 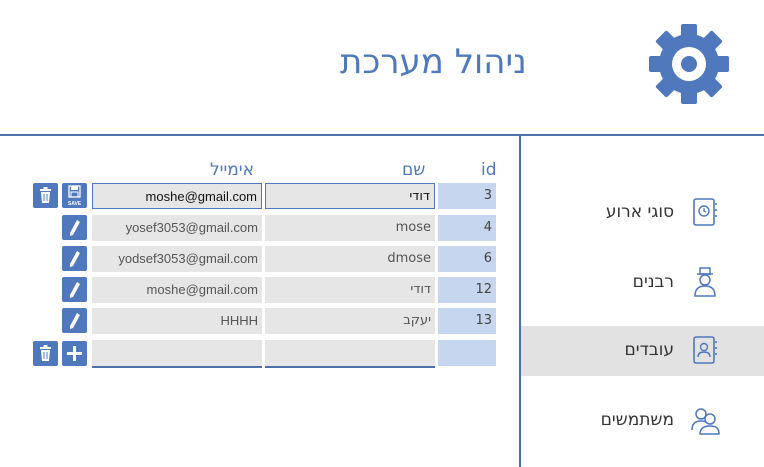 I want to click on save-label: SAVE, so click(x=75, y=204).